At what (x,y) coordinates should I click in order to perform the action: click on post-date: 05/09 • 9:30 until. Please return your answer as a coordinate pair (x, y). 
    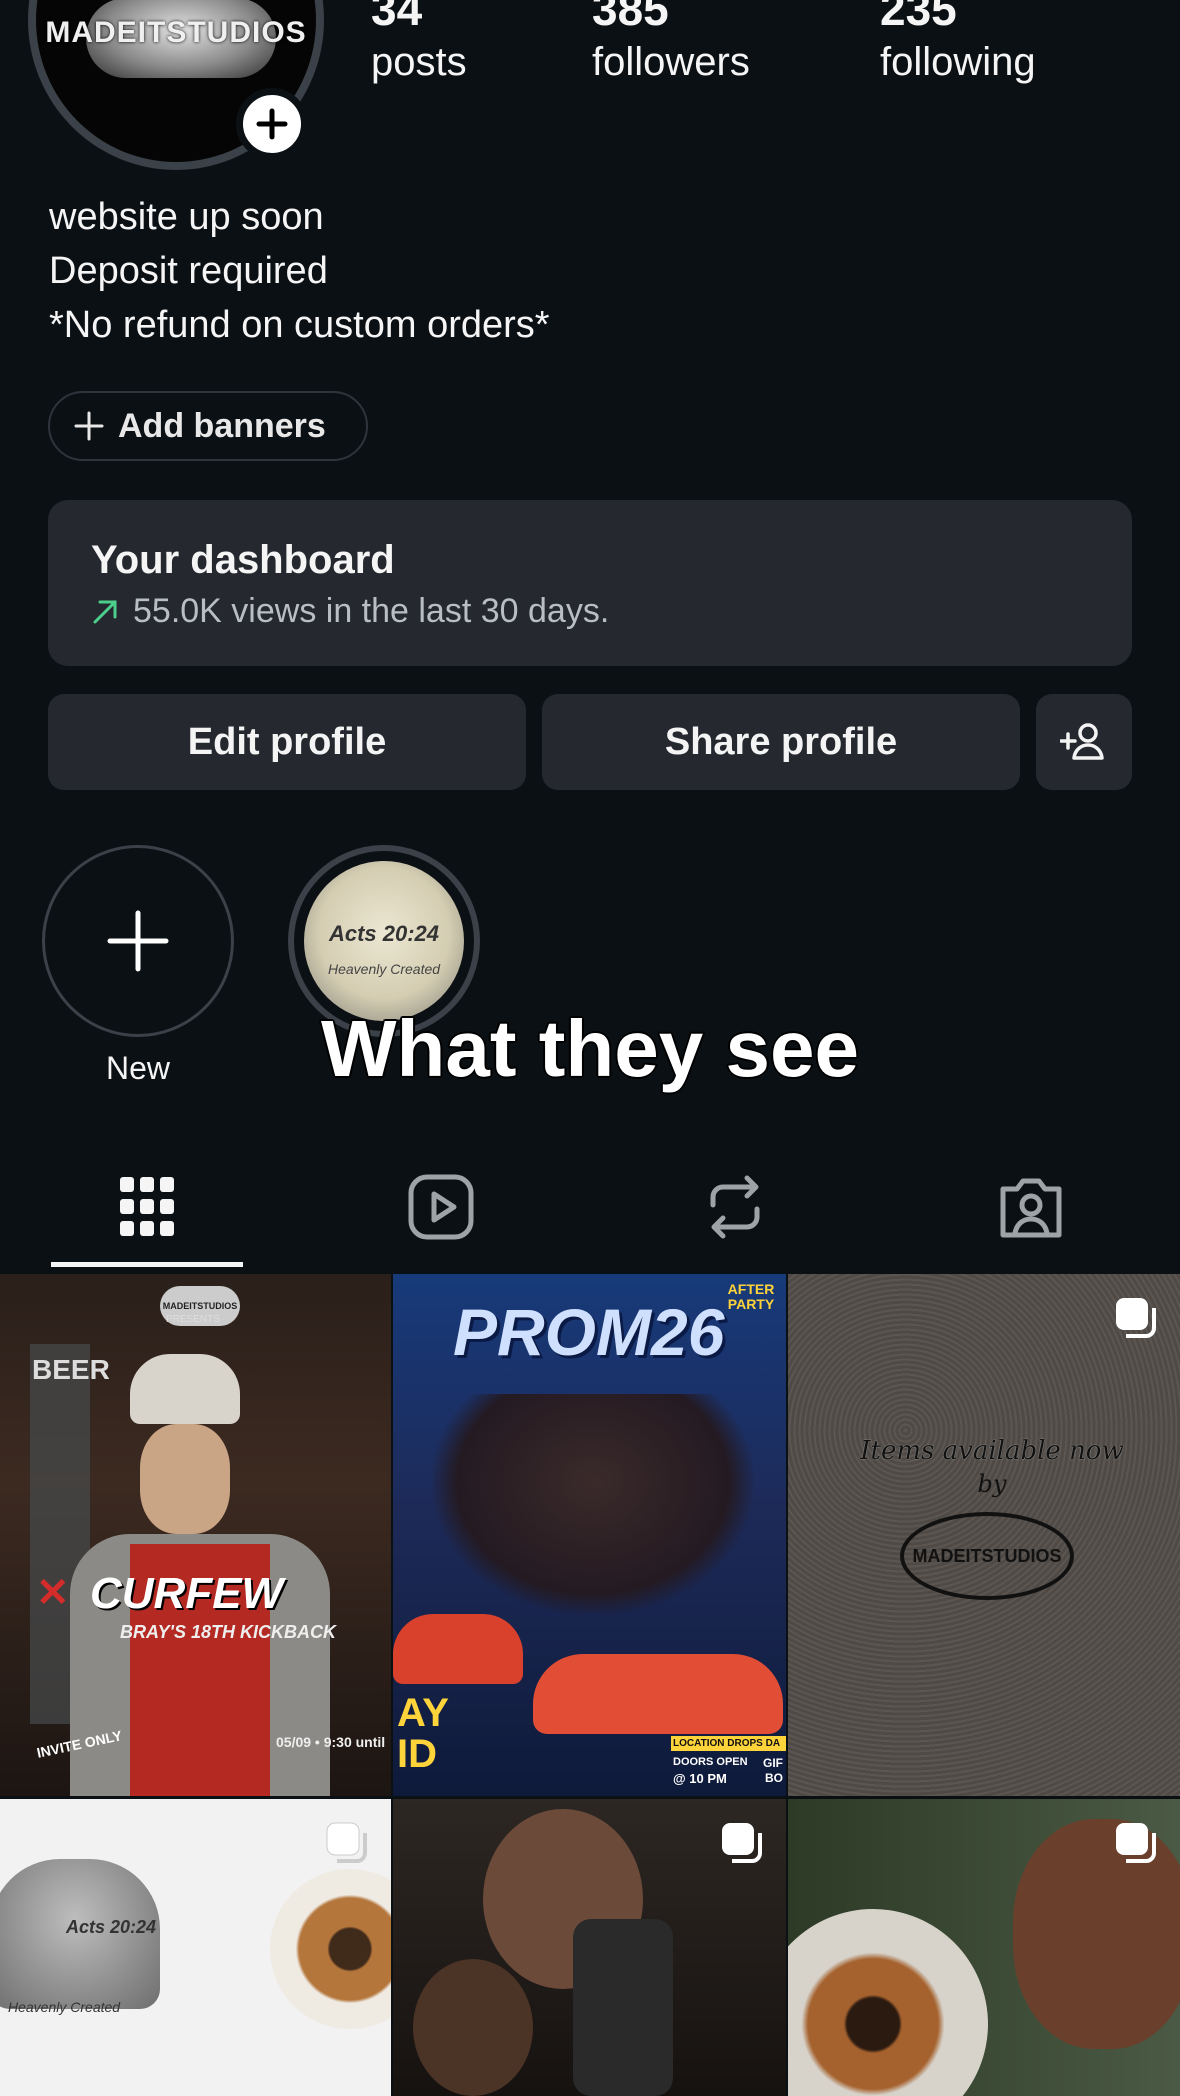
    Looking at the image, I should click on (331, 1742).